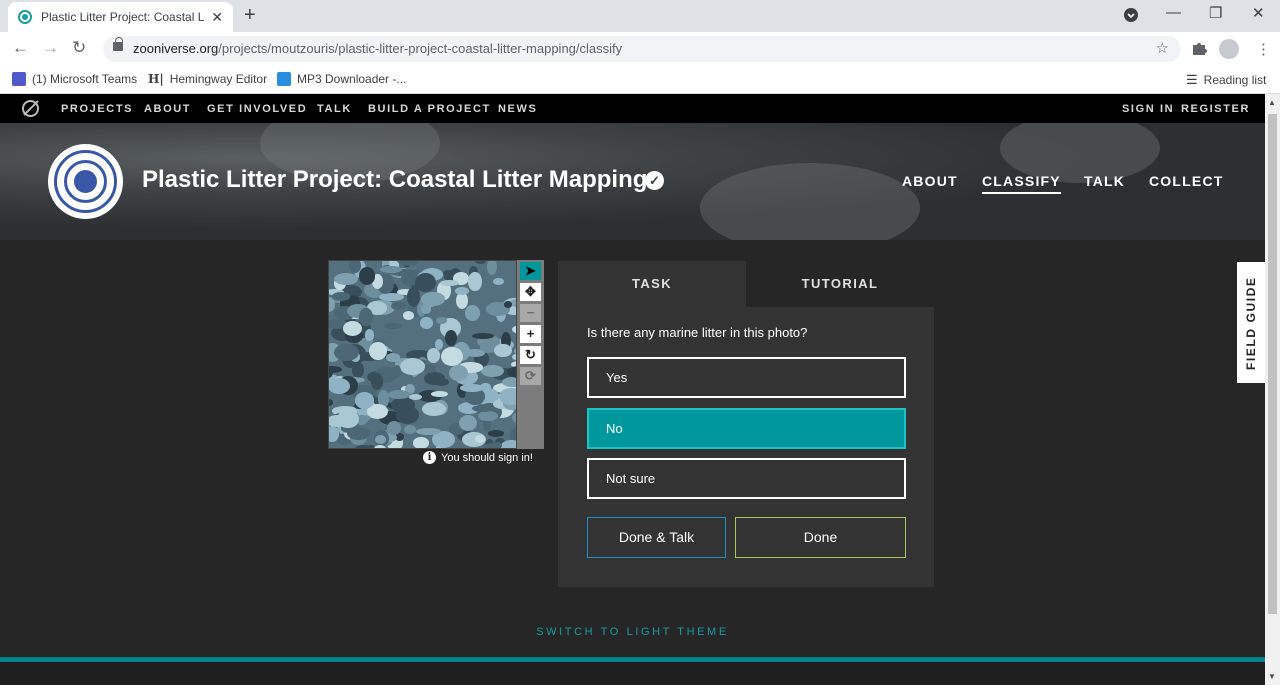  What do you see at coordinates (1258, 13) in the screenshot?
I see `close-window-icon: ✕` at bounding box center [1258, 13].